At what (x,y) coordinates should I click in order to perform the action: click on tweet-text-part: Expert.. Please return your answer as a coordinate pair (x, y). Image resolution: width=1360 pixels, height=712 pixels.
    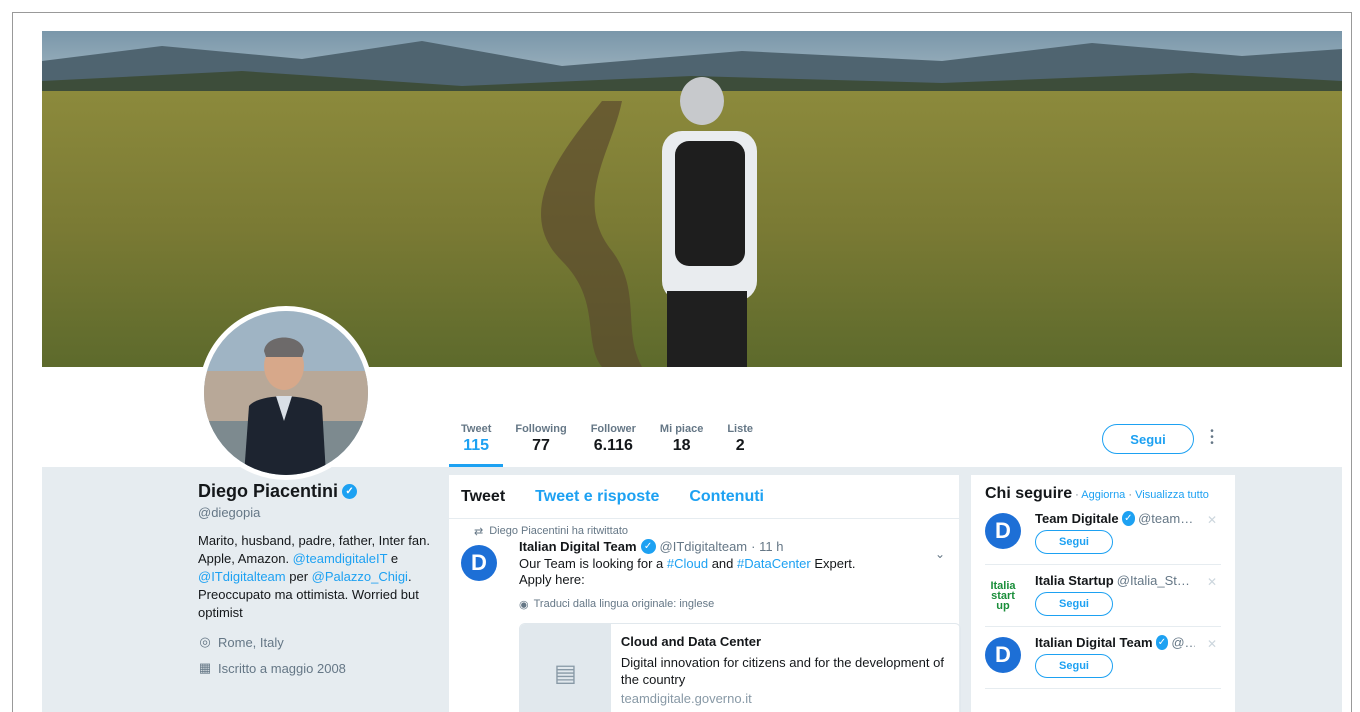
    Looking at the image, I should click on (833, 563).